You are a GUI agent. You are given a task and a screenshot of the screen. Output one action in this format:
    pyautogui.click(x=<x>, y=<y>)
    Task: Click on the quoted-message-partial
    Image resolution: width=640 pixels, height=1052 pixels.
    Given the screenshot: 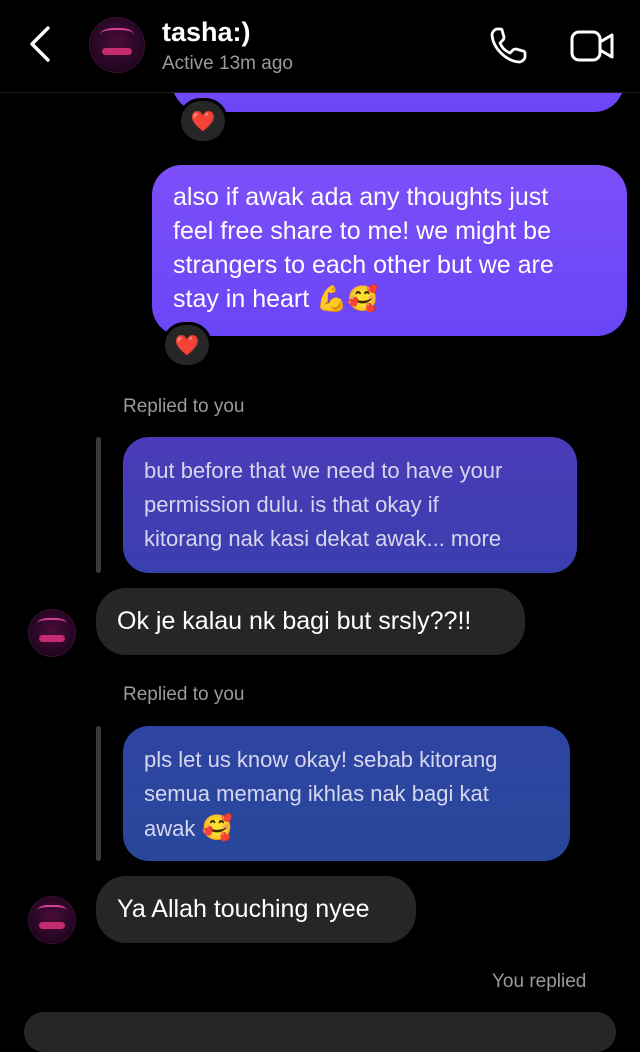 What is the action you would take?
    pyautogui.click(x=320, y=1032)
    